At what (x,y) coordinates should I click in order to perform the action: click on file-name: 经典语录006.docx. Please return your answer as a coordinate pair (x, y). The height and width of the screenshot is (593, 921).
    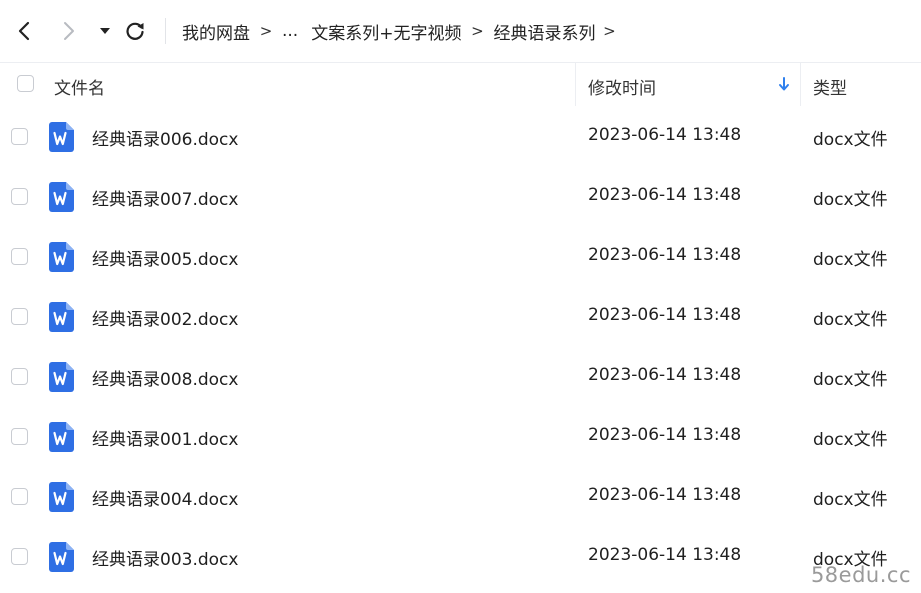
    Looking at the image, I should click on (165, 140).